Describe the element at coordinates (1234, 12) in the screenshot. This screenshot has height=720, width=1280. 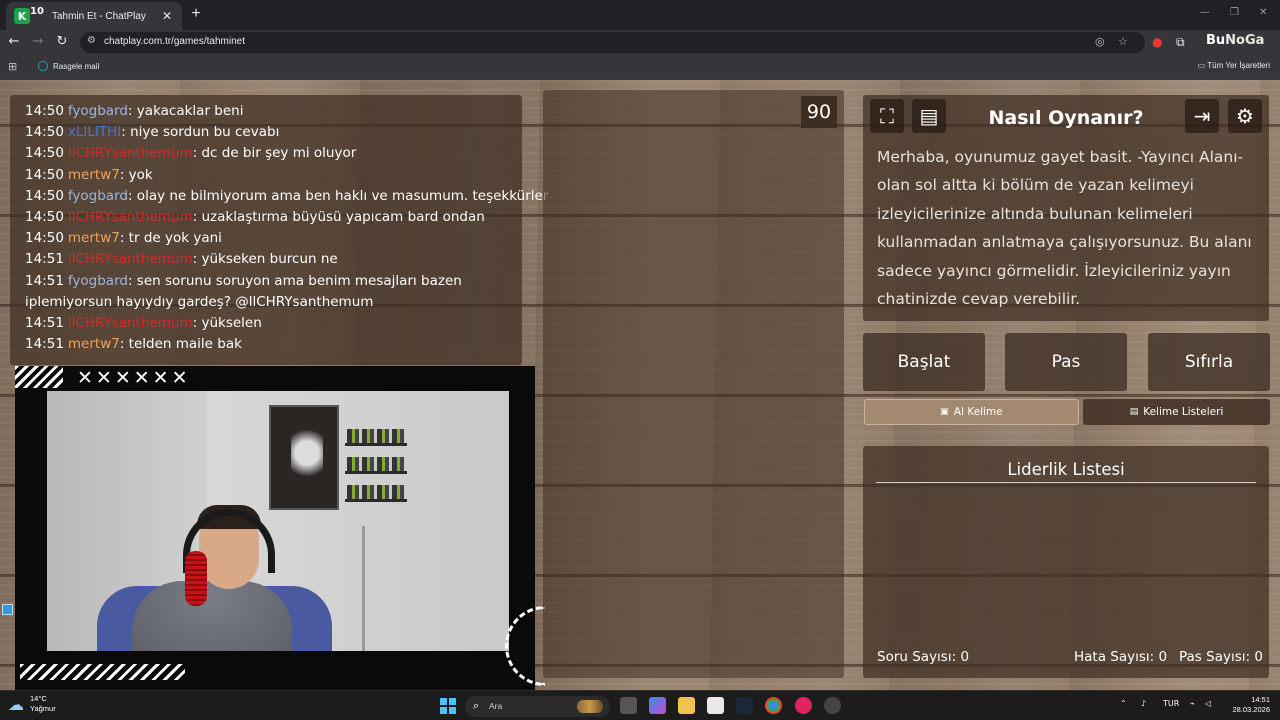
I see `maximize-icon: ❐` at that location.